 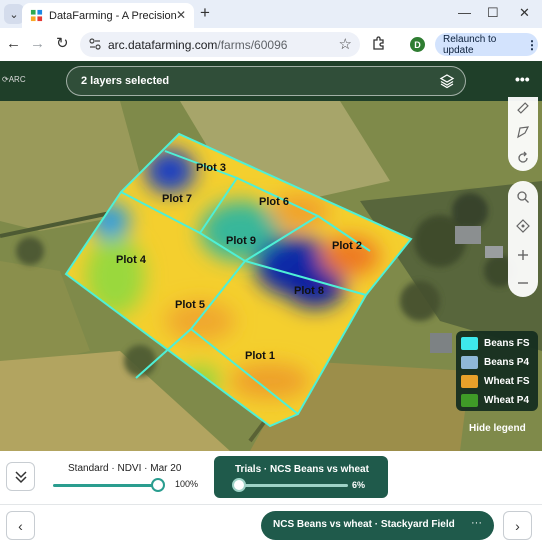 I want to click on next-button: ›, so click(x=517, y=525).